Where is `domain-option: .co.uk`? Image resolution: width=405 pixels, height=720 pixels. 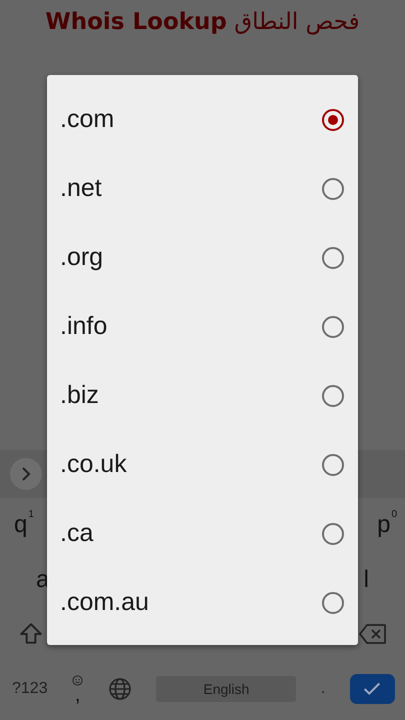
domain-option: .co.uk is located at coordinates (202, 464).